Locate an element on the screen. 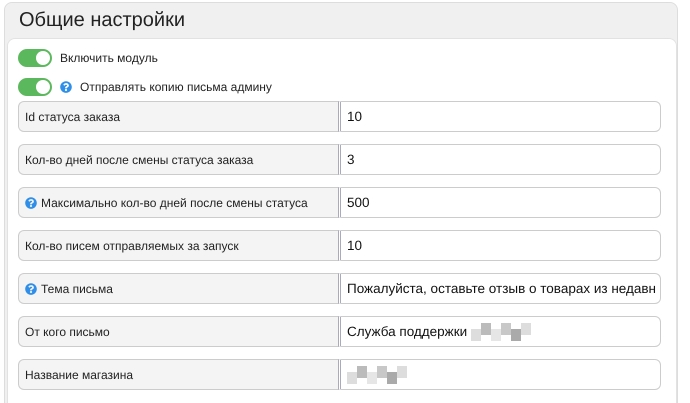 This screenshot has width=690, height=403. field-label: От кого письмо is located at coordinates (67, 331).